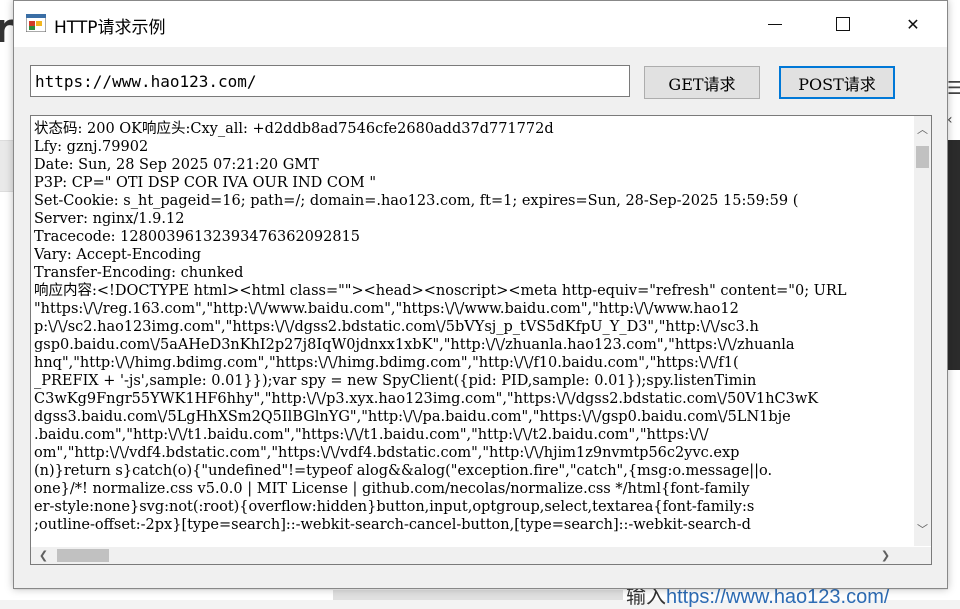 The height and width of the screenshot is (609, 960). I want to click on response-line: Tracecode: 12800396132393476362092815, so click(197, 237).